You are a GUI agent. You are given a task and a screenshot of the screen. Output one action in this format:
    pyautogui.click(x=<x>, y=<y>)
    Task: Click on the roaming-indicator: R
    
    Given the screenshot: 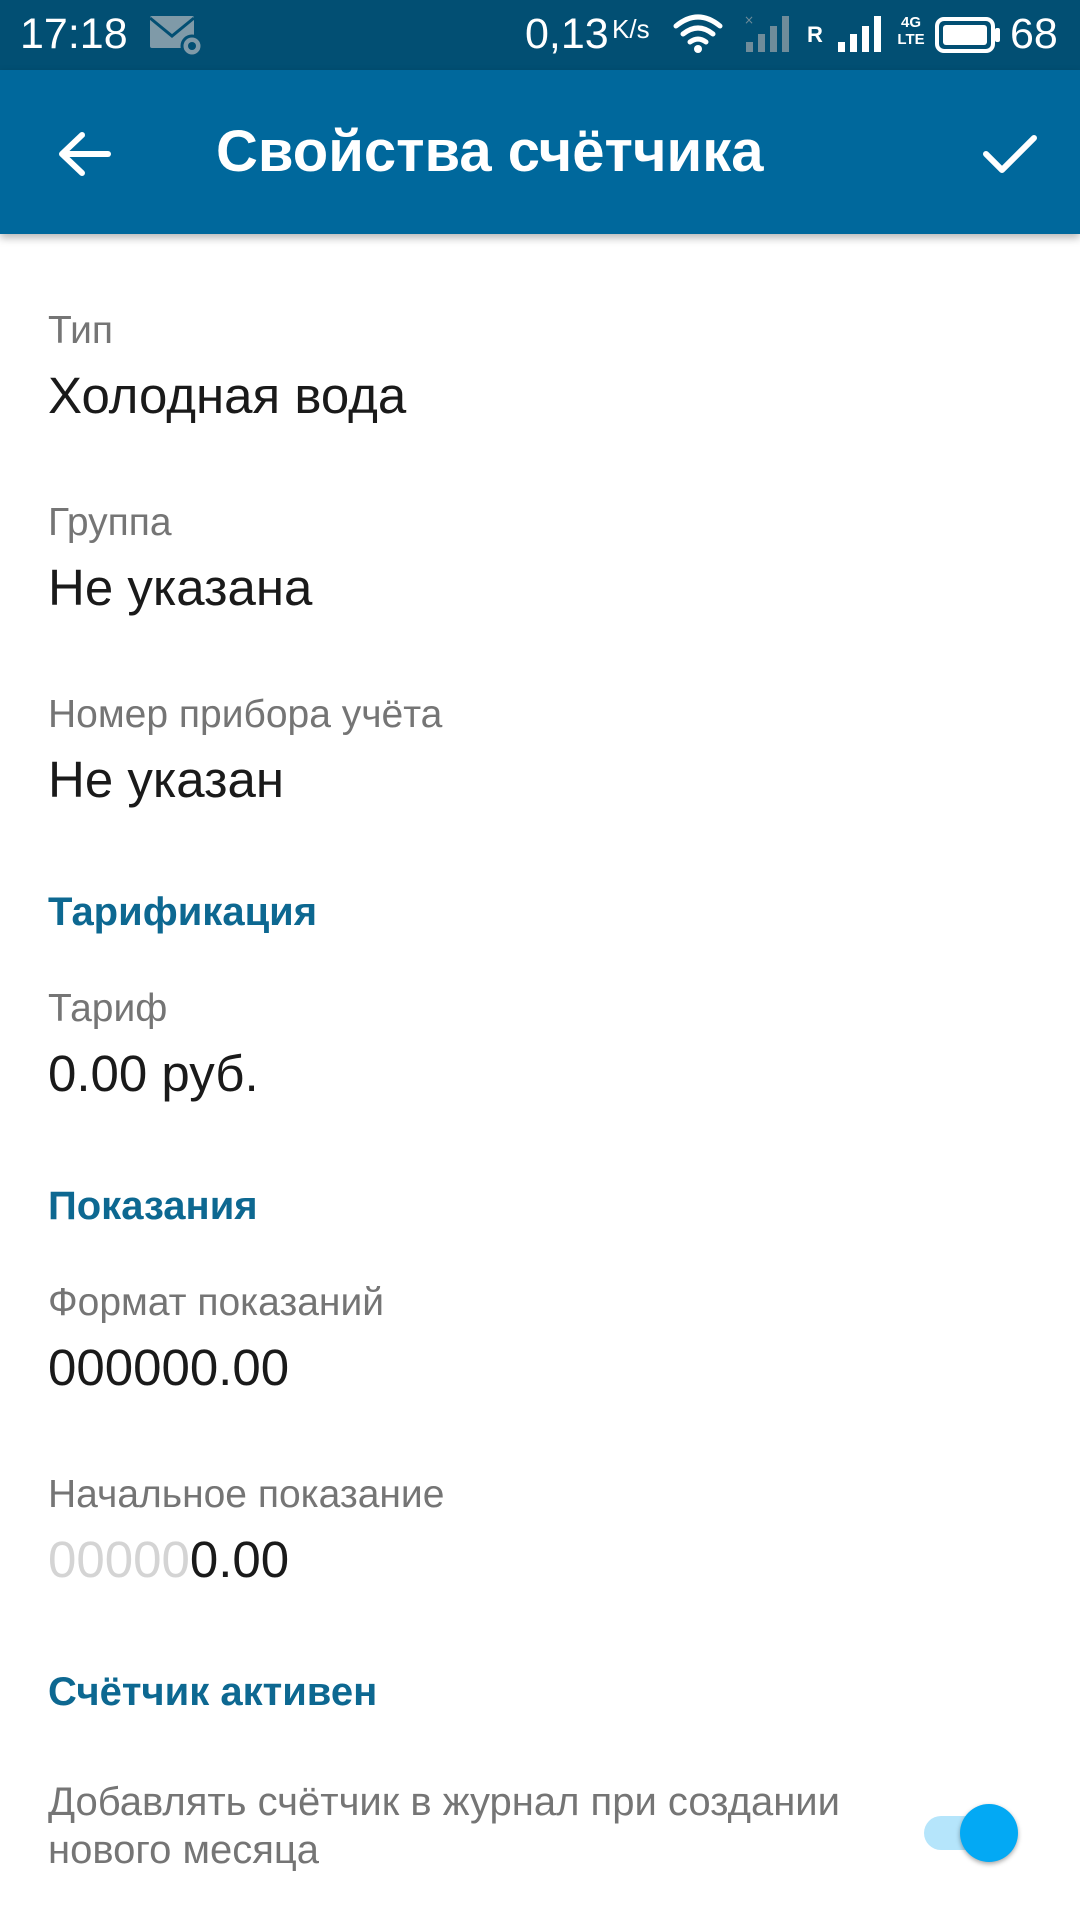 What is the action you would take?
    pyautogui.click(x=815, y=34)
    